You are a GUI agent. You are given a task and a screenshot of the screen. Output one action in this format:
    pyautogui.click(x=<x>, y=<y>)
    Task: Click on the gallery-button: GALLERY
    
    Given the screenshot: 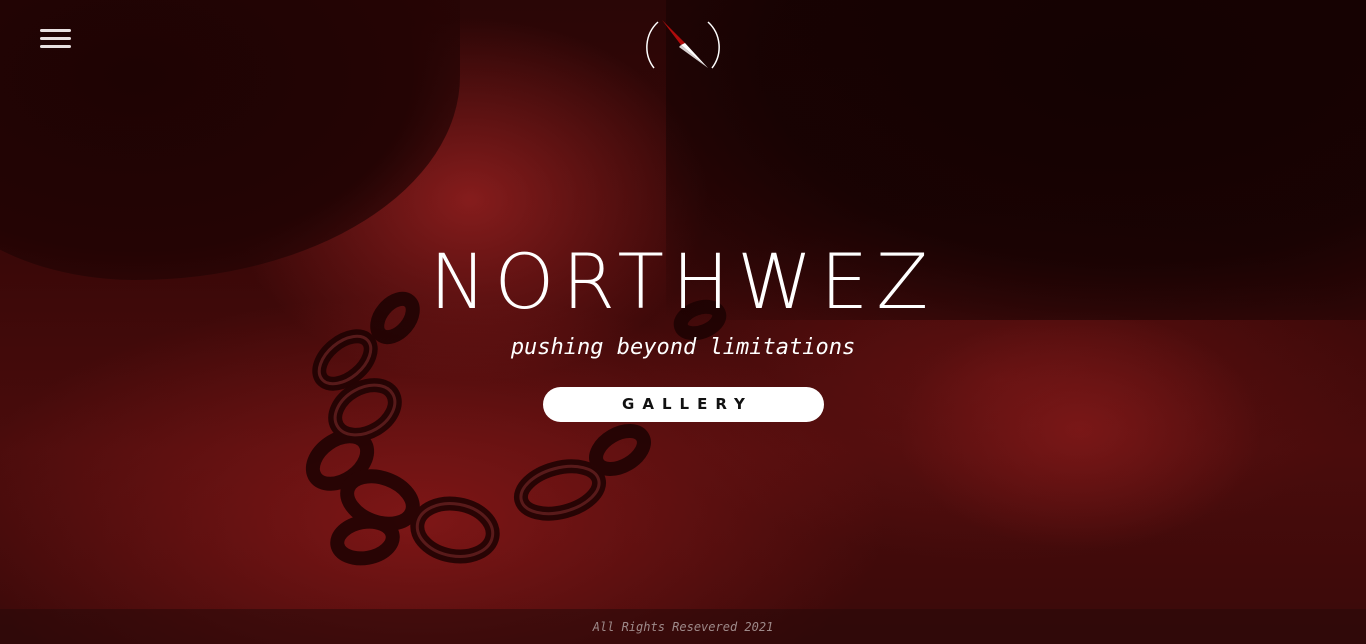 What is the action you would take?
    pyautogui.click(x=683, y=404)
    